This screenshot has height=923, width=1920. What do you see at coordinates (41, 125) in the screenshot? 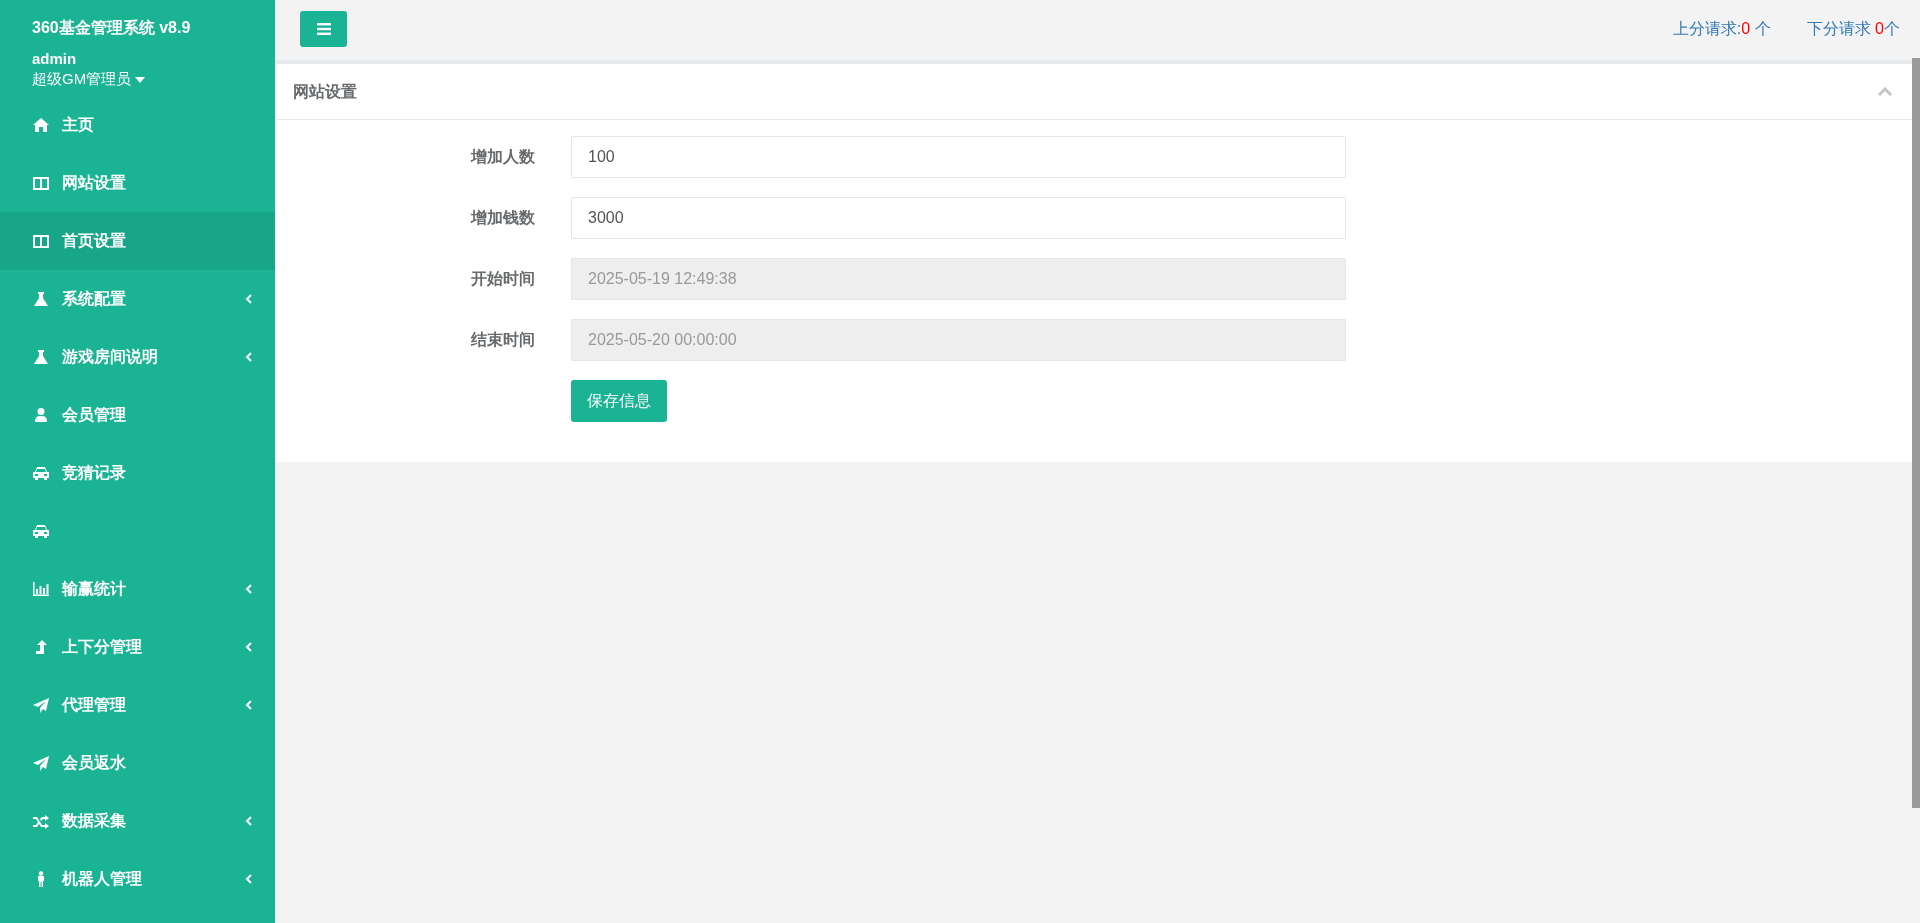
I see `home-icon` at bounding box center [41, 125].